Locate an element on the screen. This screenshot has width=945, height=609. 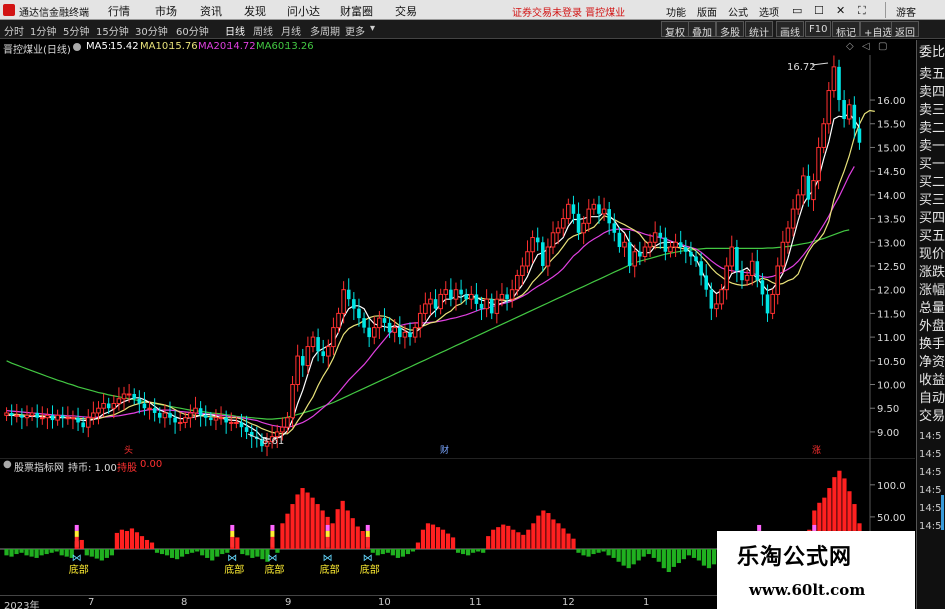
tool-draw-line: 画线 is located at coordinates (790, 30).